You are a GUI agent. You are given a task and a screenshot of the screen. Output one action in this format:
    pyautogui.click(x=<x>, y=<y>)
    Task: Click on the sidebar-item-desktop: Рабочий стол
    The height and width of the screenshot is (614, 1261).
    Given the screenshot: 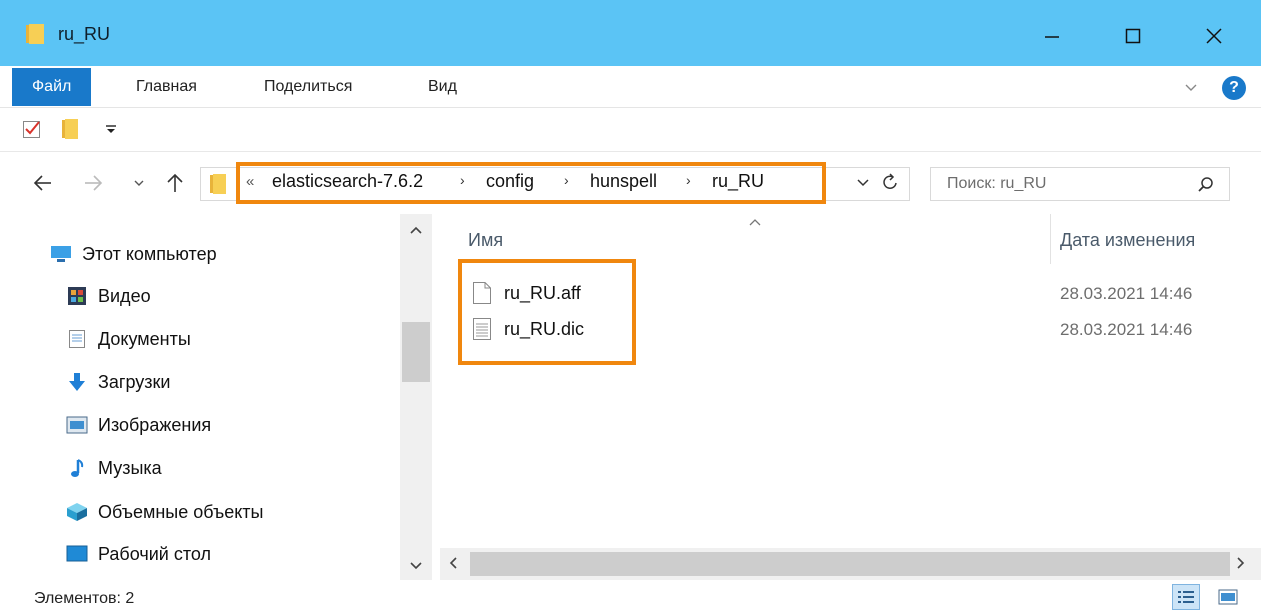 What is the action you would take?
    pyautogui.click(x=138, y=554)
    